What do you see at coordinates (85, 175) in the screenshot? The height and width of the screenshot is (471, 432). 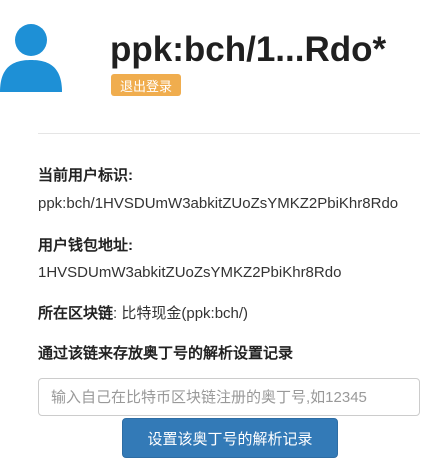 I see `user-id-label: 当前用户标识:` at bounding box center [85, 175].